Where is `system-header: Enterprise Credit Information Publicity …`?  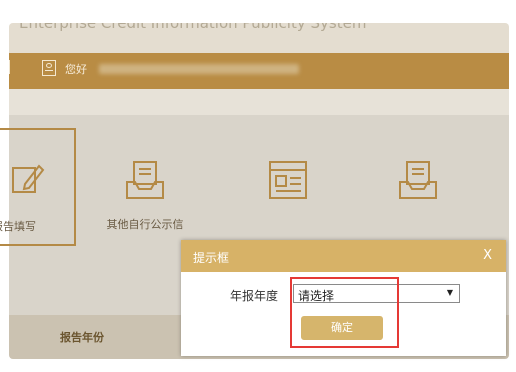 system-header: Enterprise Credit Information Publicity … is located at coordinates (259, 38).